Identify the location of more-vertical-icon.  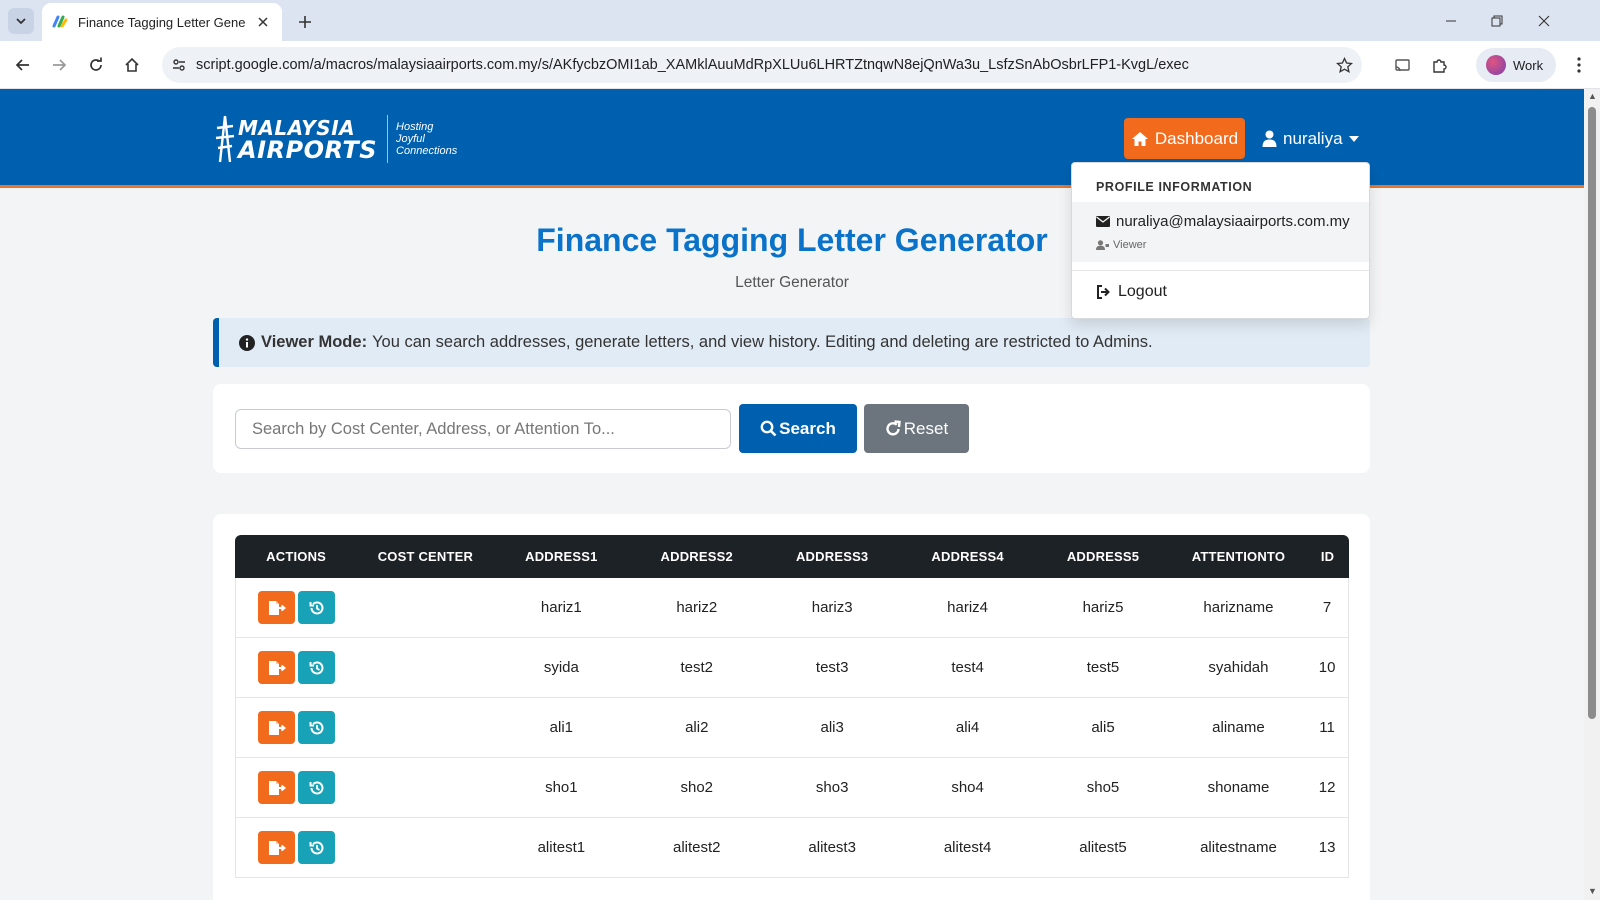
(1579, 65).